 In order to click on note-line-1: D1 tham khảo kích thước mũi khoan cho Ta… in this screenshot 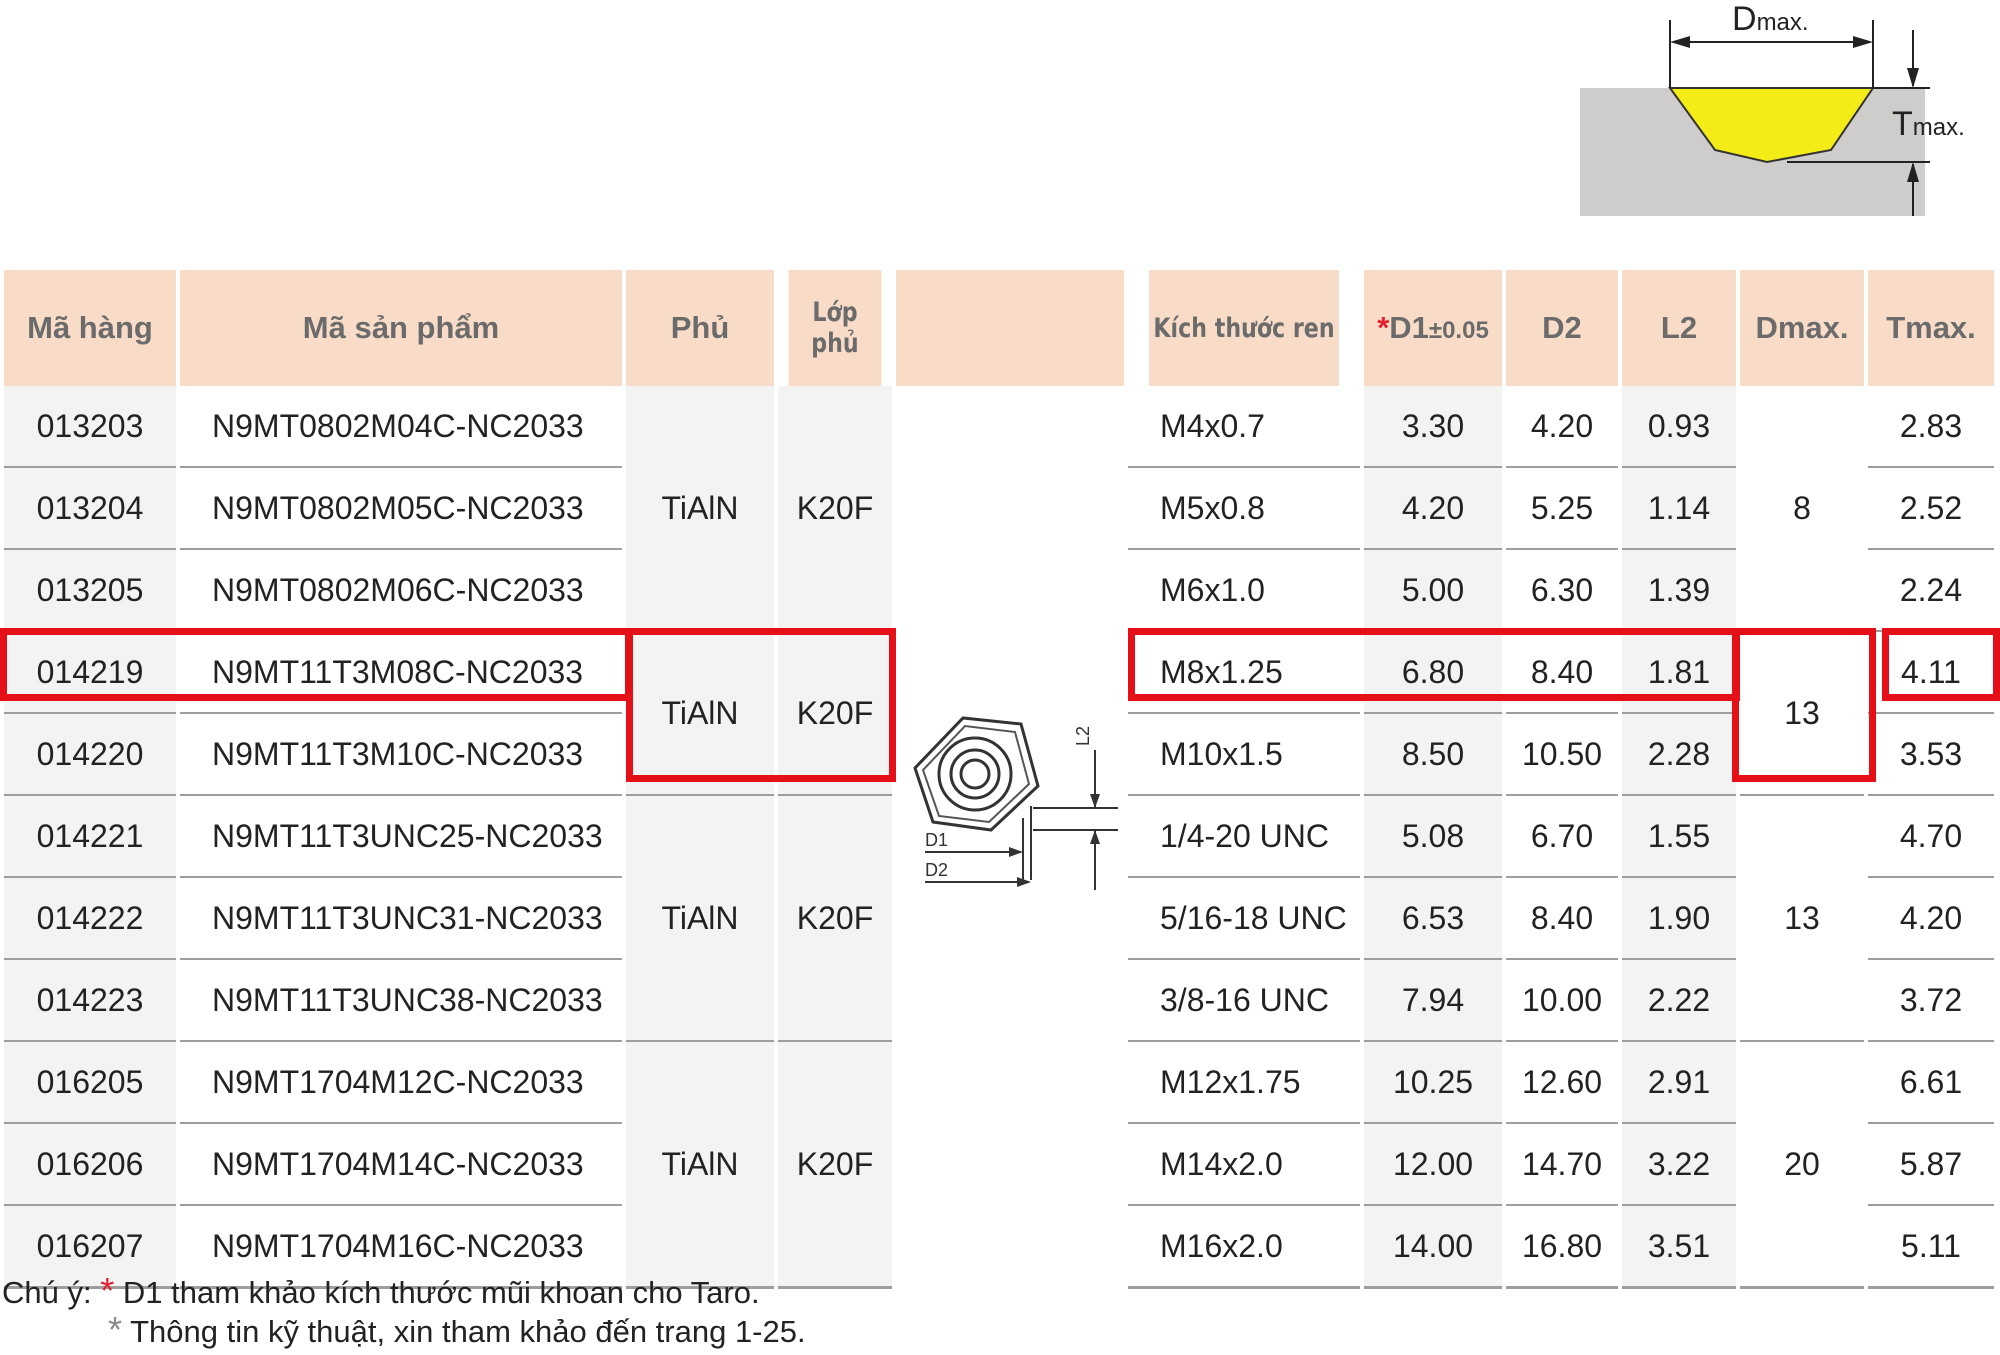, I will do `click(441, 1292)`.